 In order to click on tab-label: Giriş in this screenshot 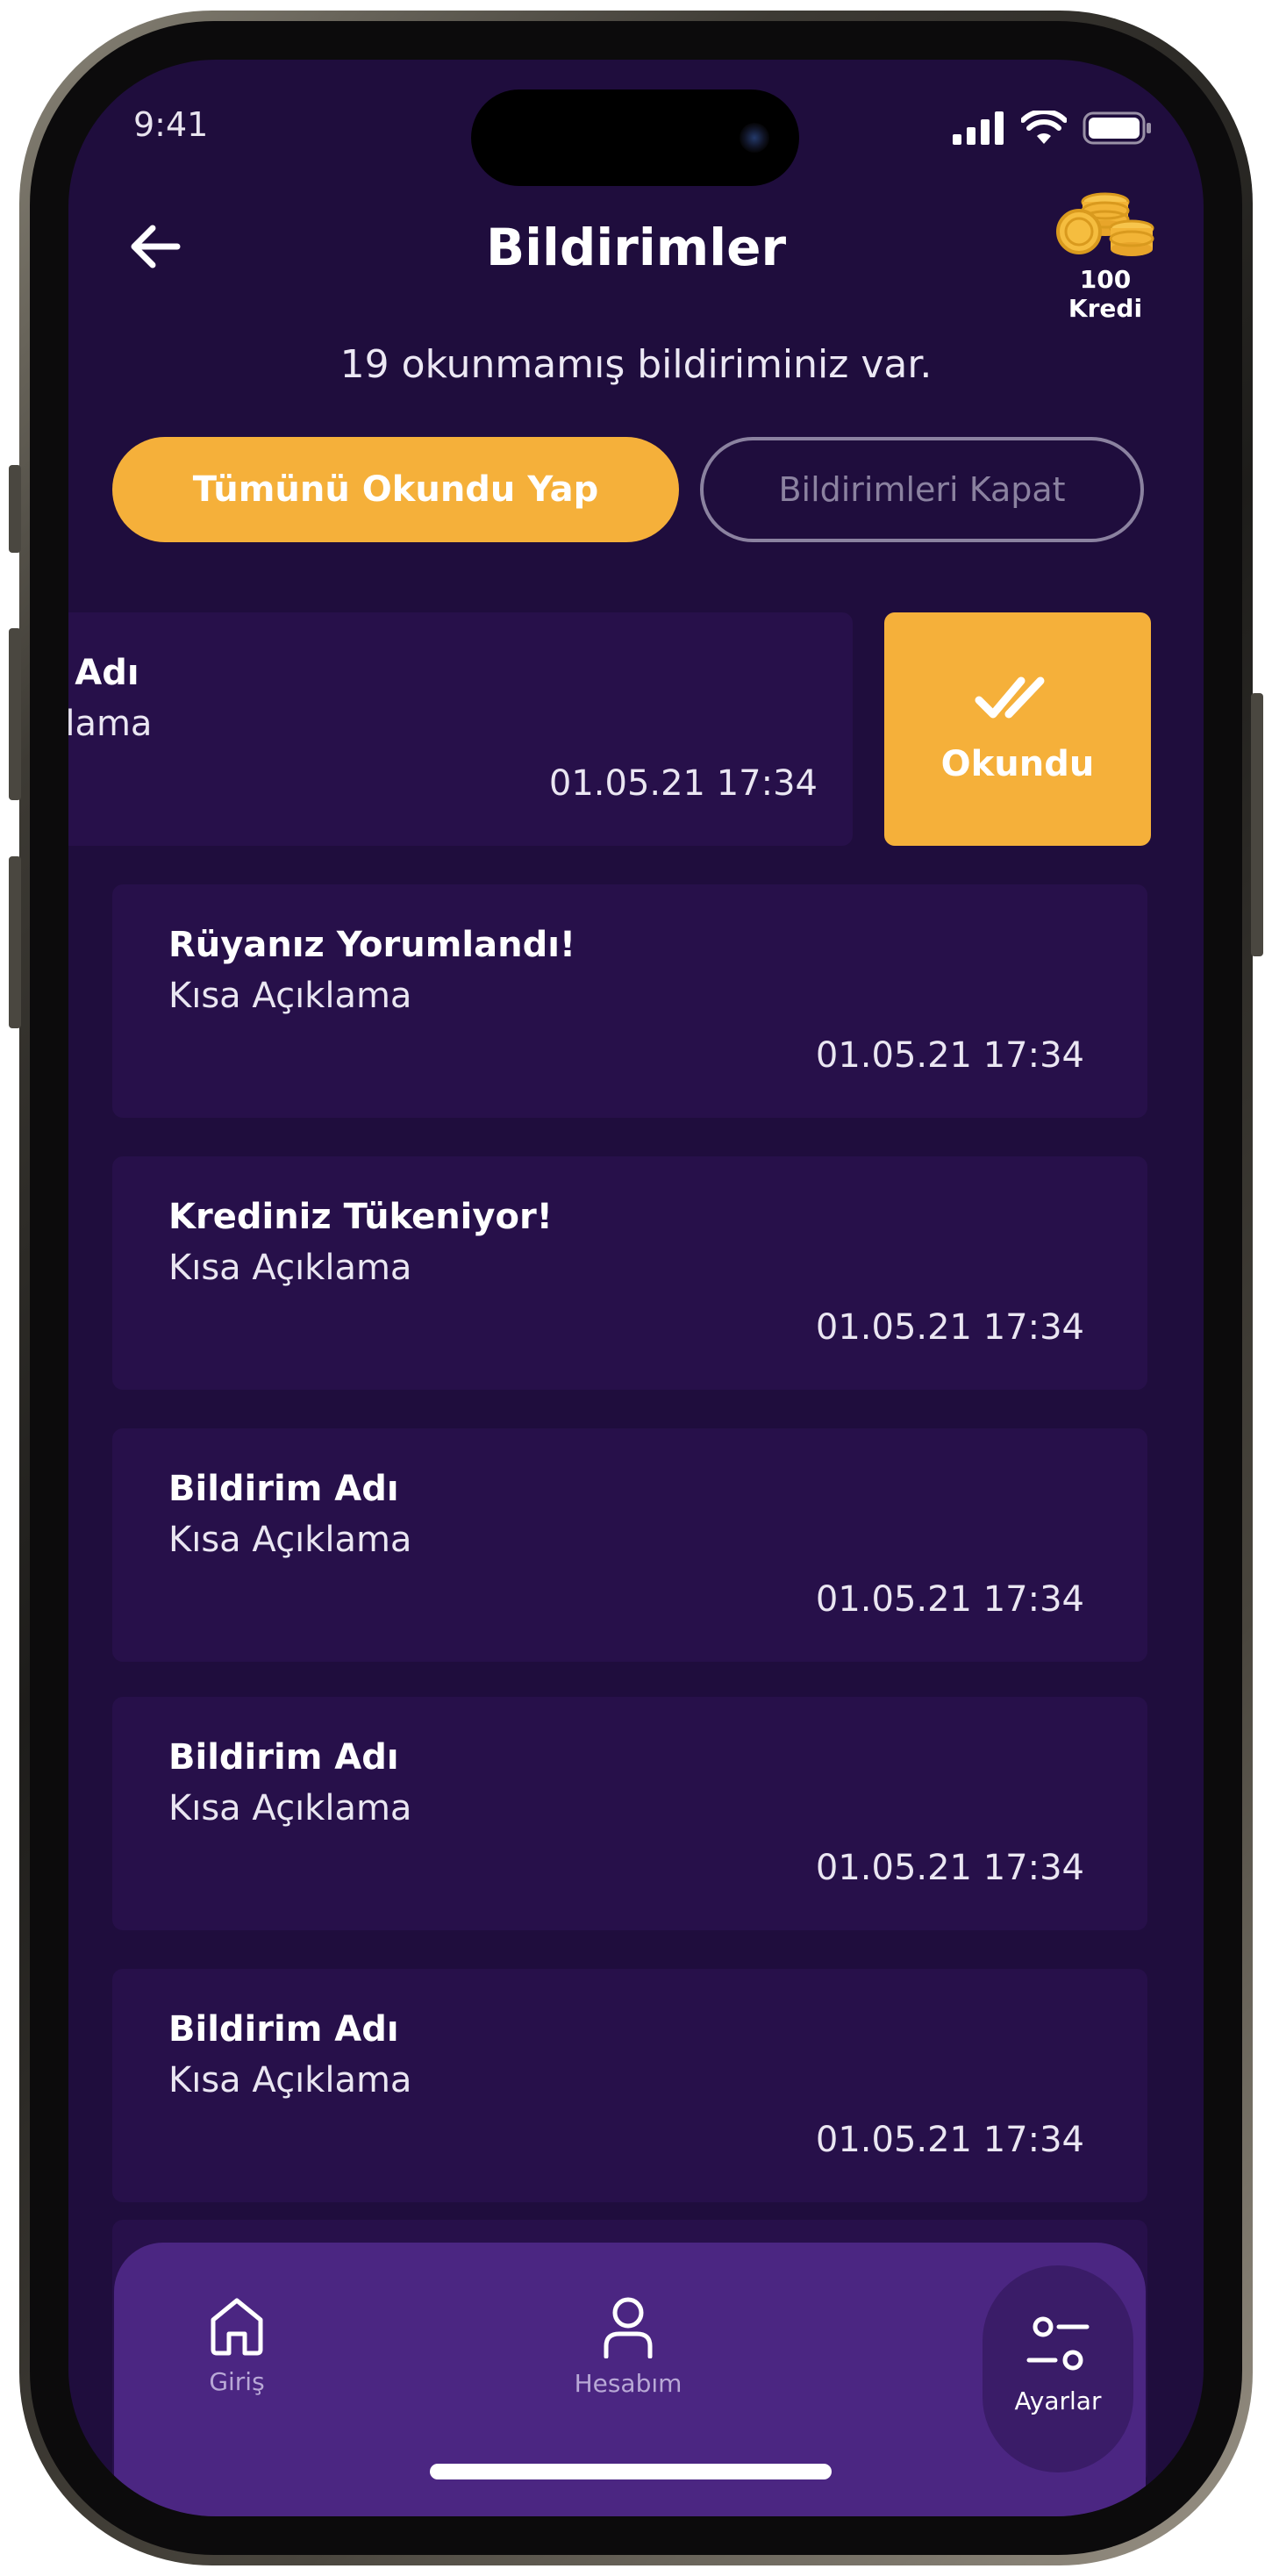, I will do `click(237, 2381)`.